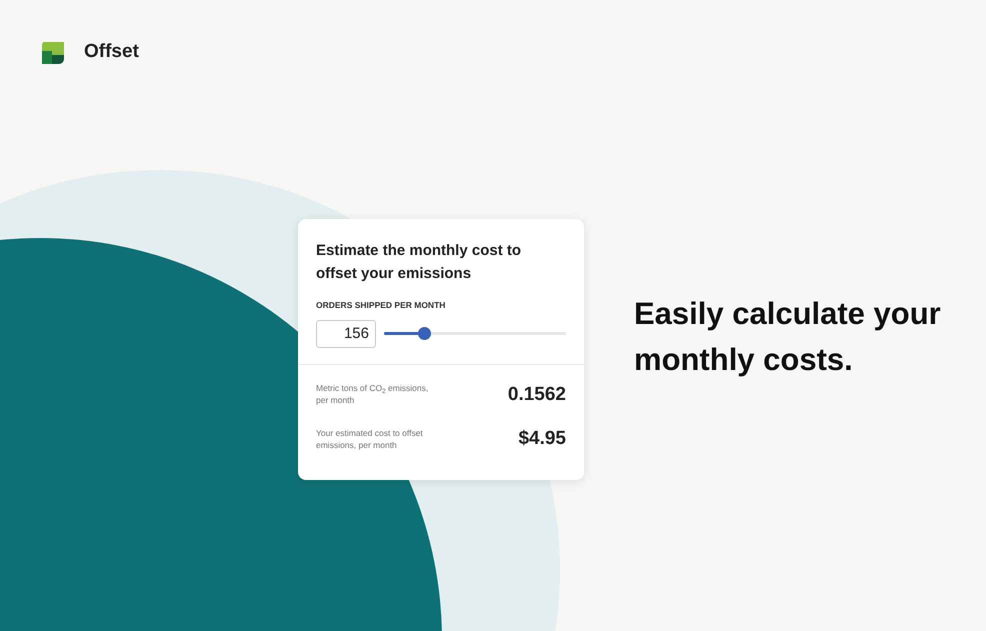  What do you see at coordinates (542, 439) in the screenshot?
I see `result-value: $4.95` at bounding box center [542, 439].